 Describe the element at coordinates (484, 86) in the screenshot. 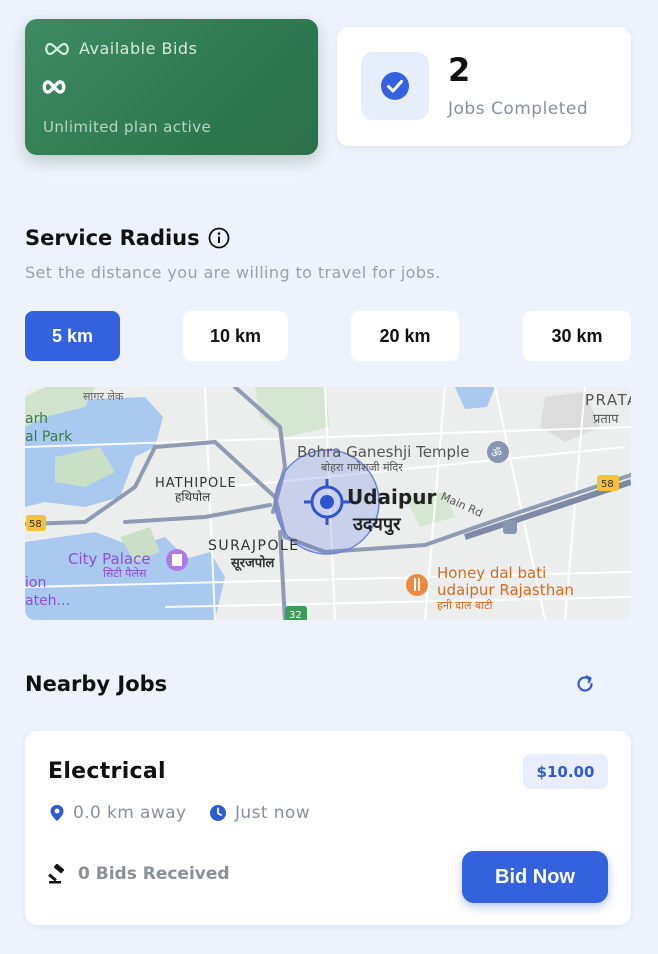

I see `jobs-completed-card: 2 Jobs Completed` at that location.